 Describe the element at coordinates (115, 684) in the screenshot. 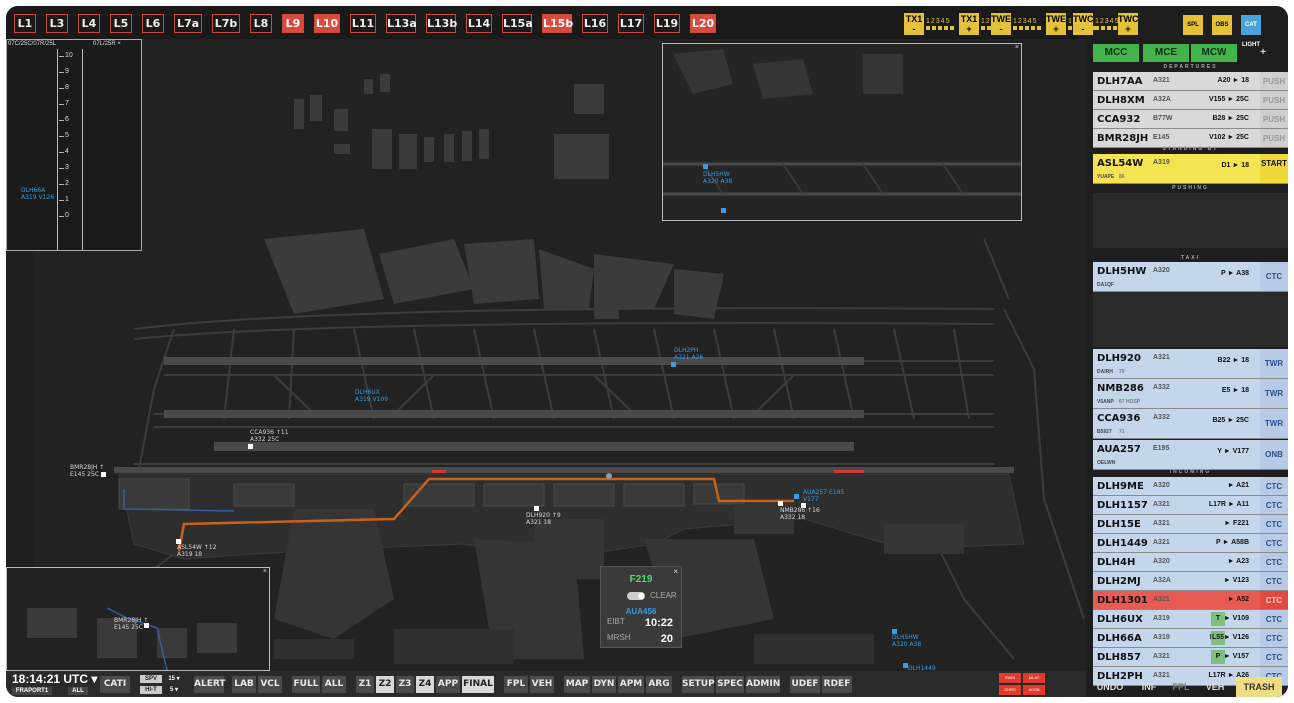

I see `cat-button: CATI` at that location.